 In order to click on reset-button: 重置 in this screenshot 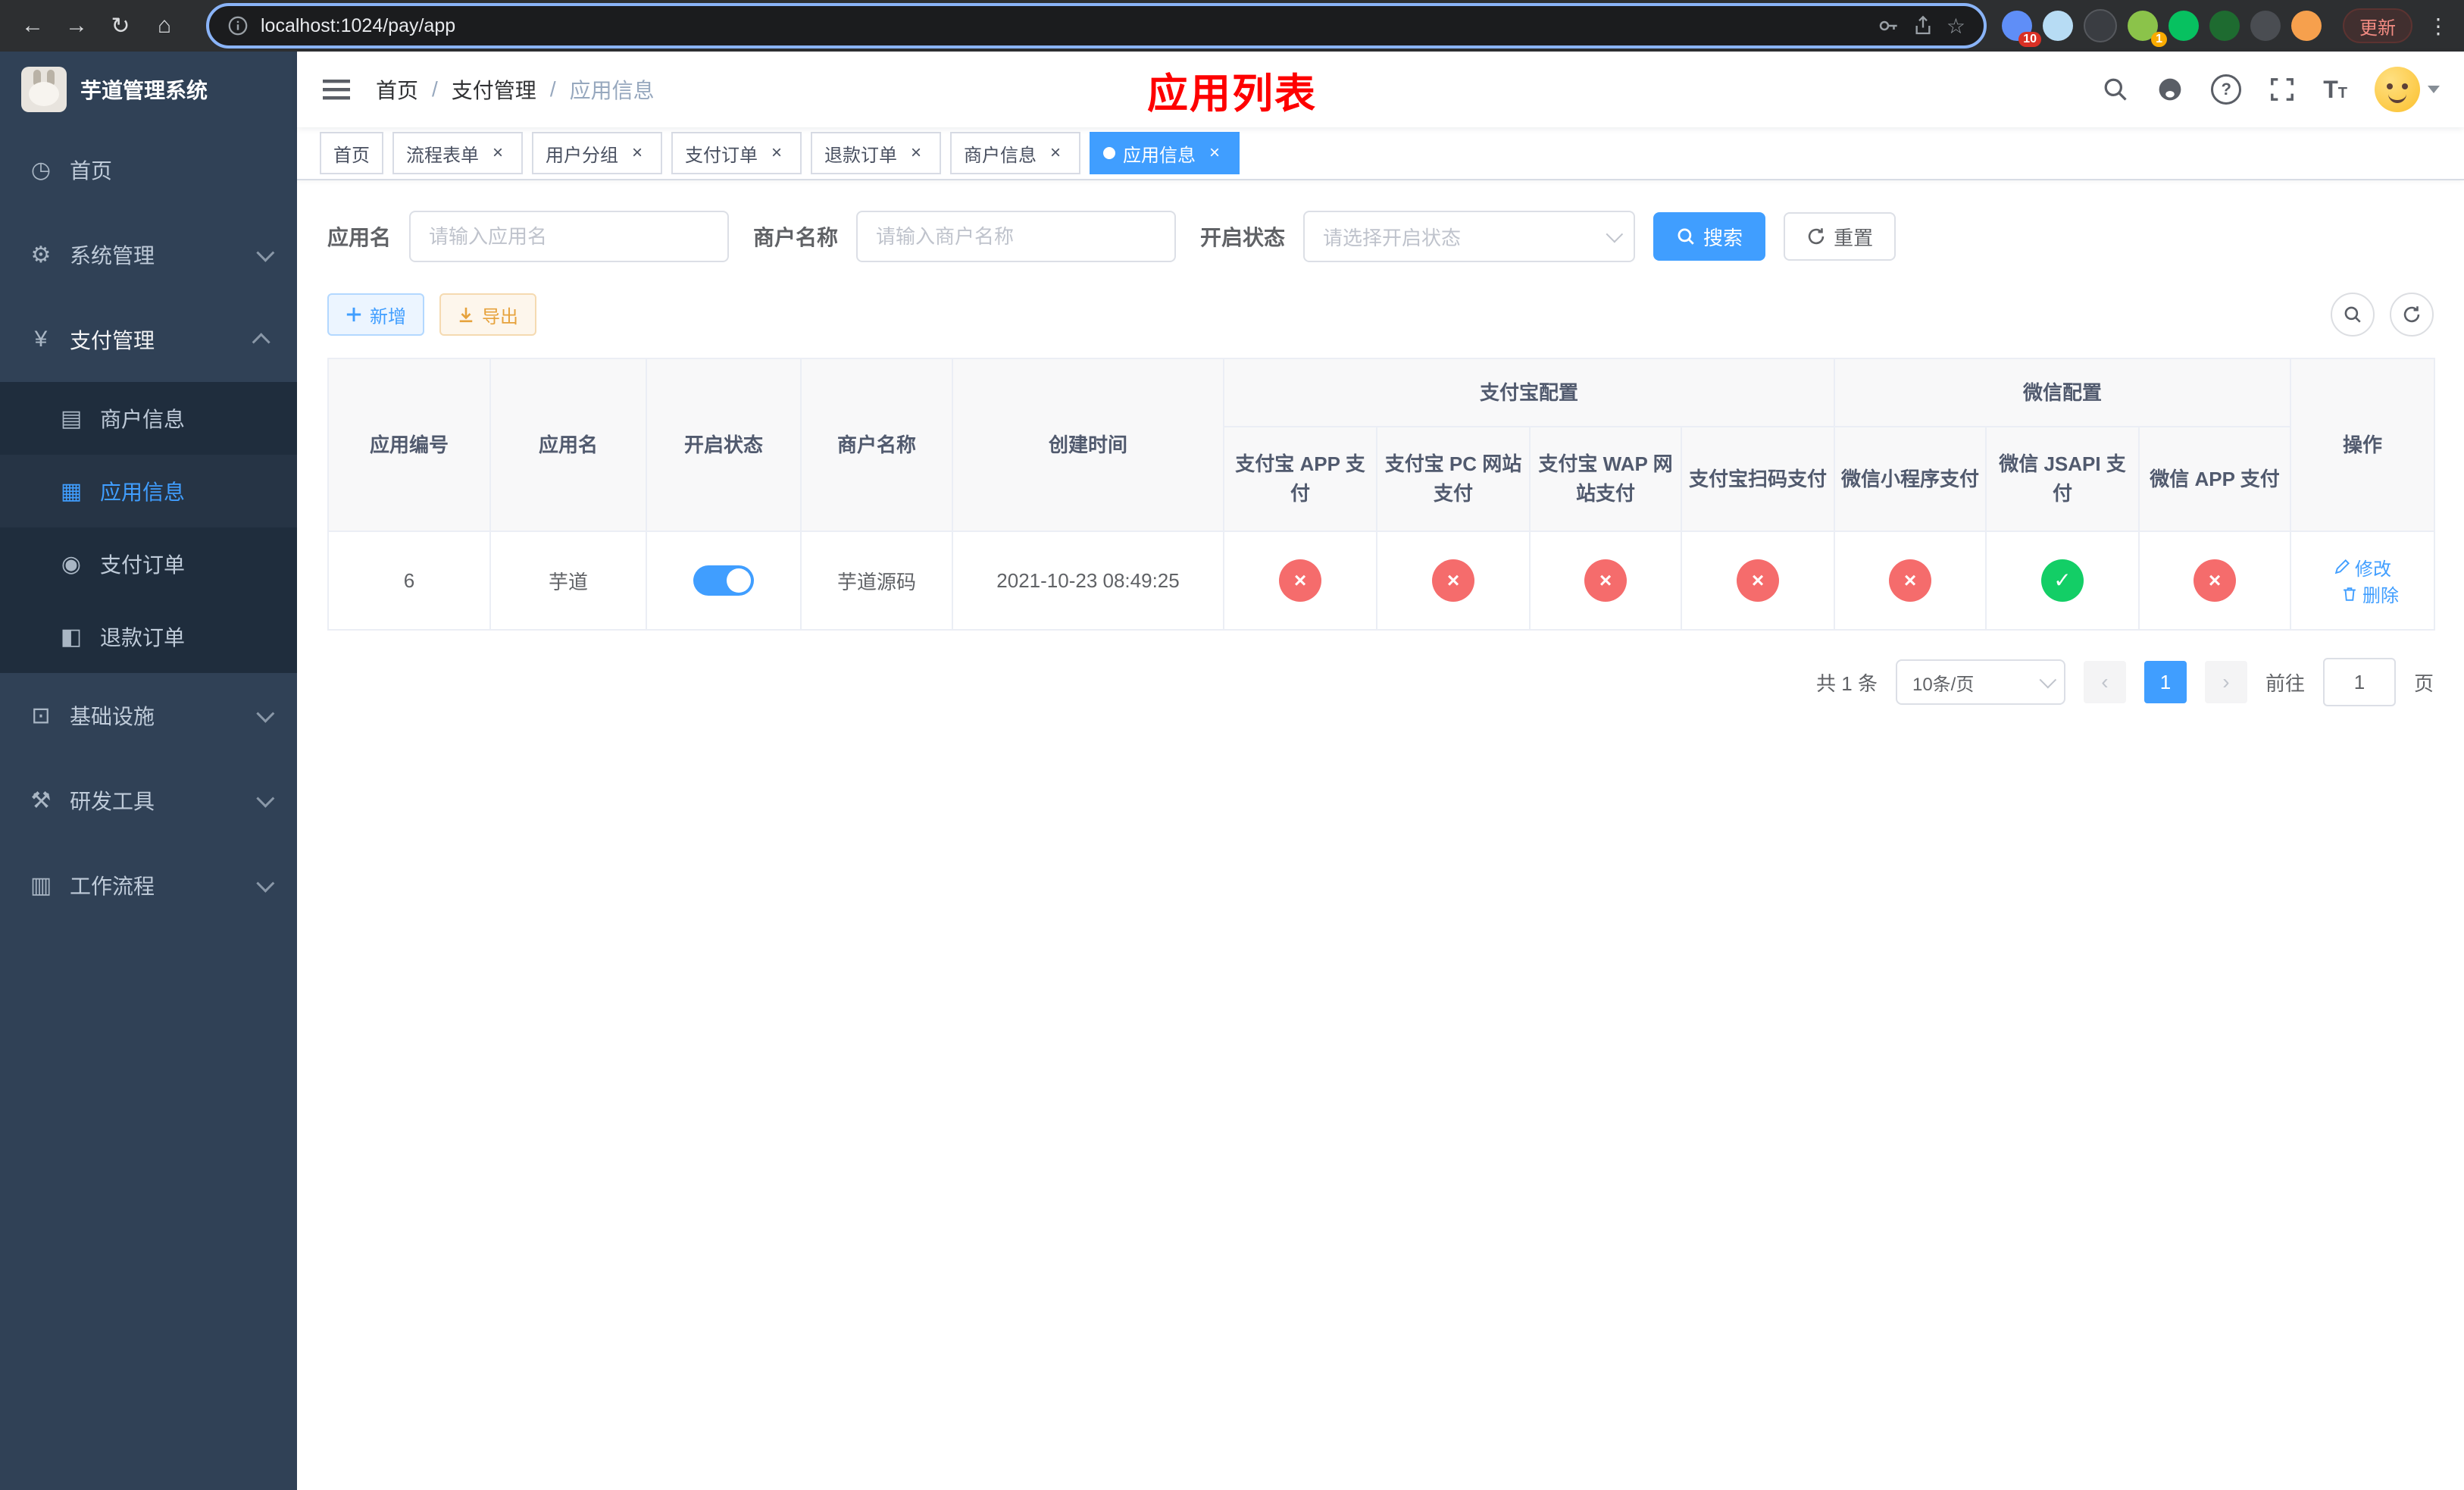, I will do `click(1840, 236)`.